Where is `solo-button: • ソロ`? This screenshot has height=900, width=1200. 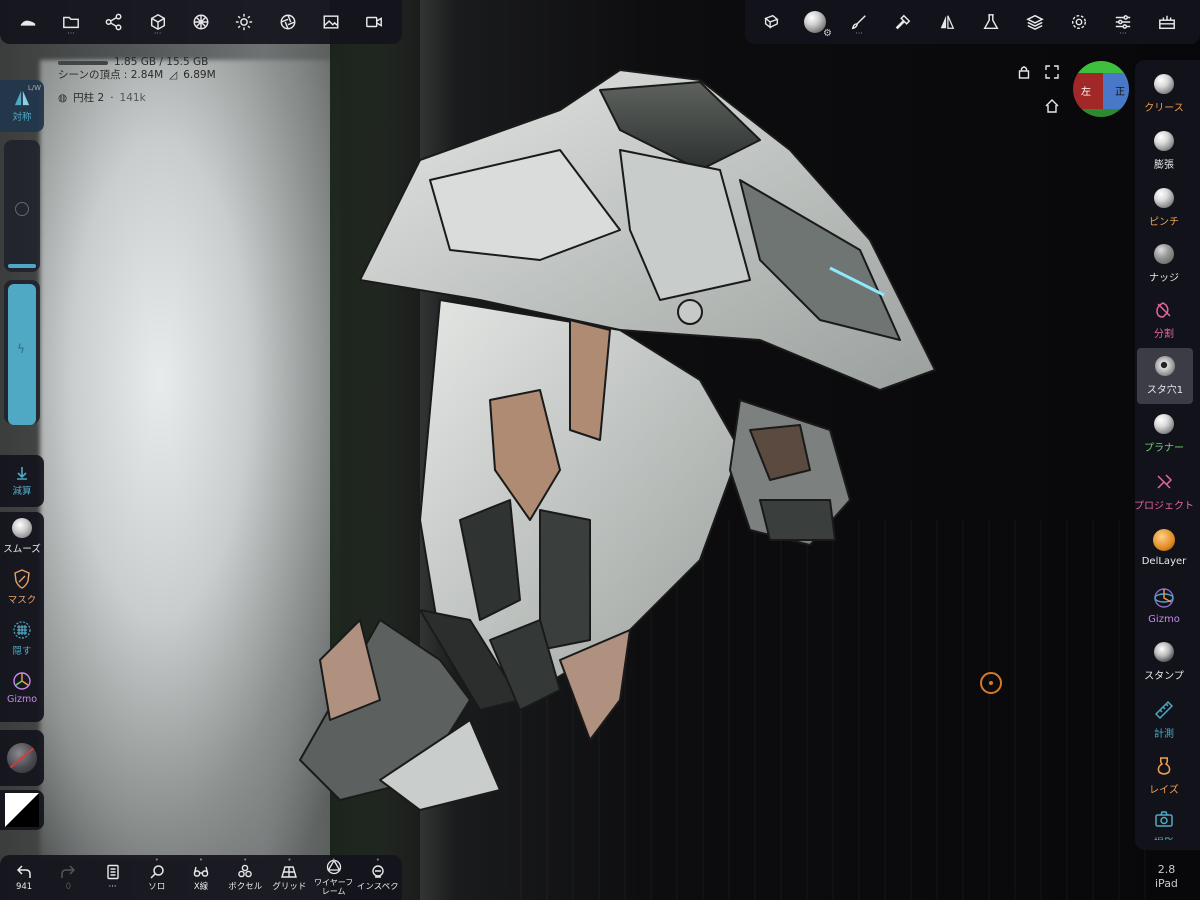
solo-button: • ソロ is located at coordinates (157, 877).